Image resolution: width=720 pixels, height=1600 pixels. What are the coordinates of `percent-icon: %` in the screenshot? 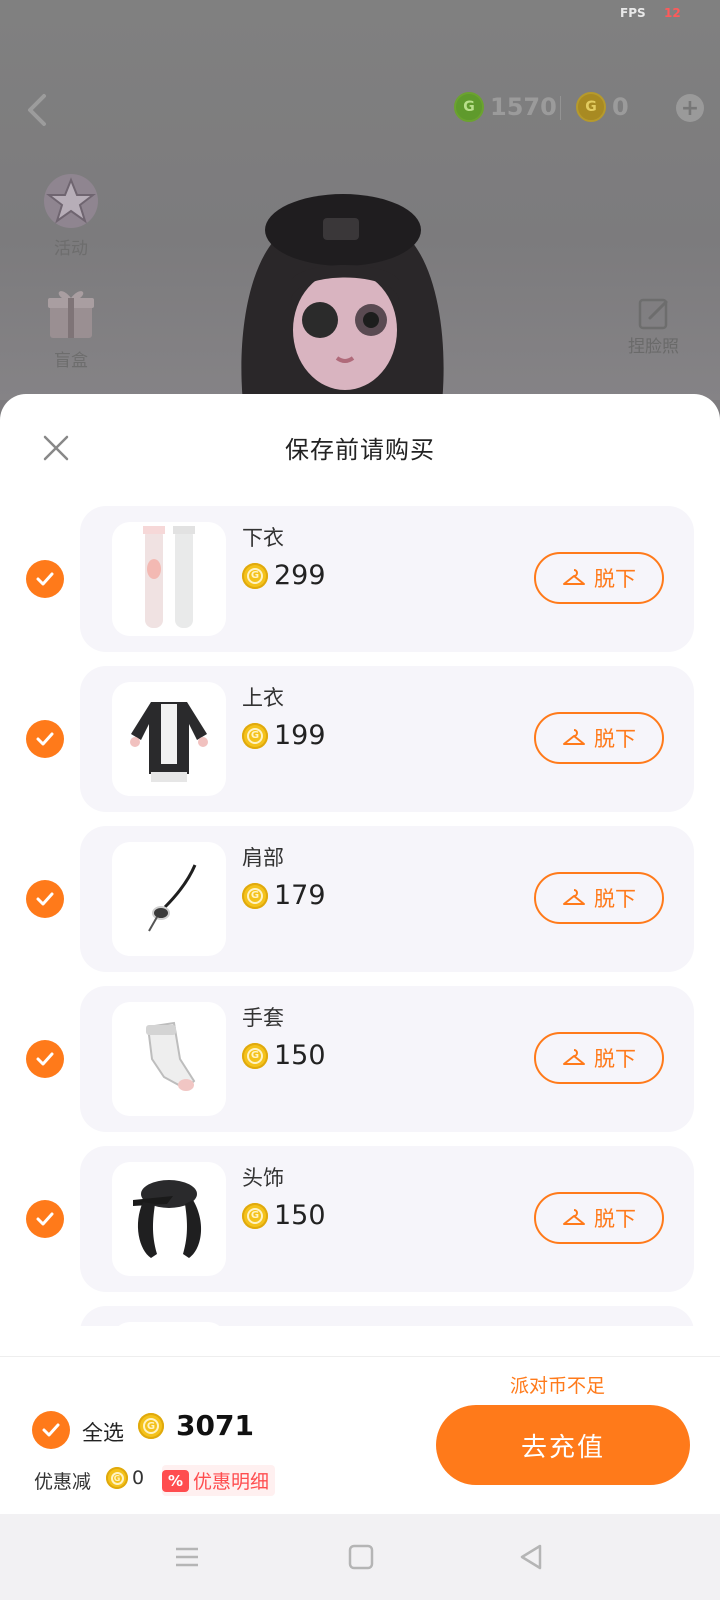 It's located at (176, 1480).